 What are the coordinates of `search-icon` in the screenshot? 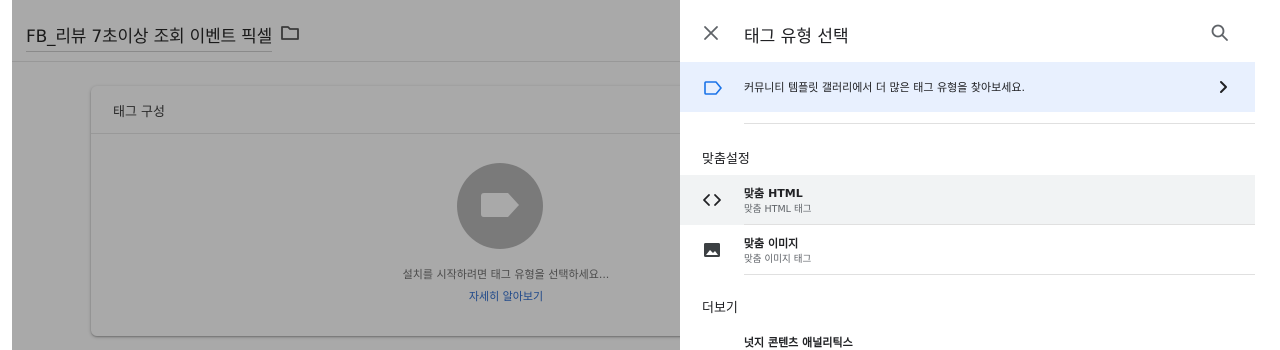 It's located at (1220, 33).